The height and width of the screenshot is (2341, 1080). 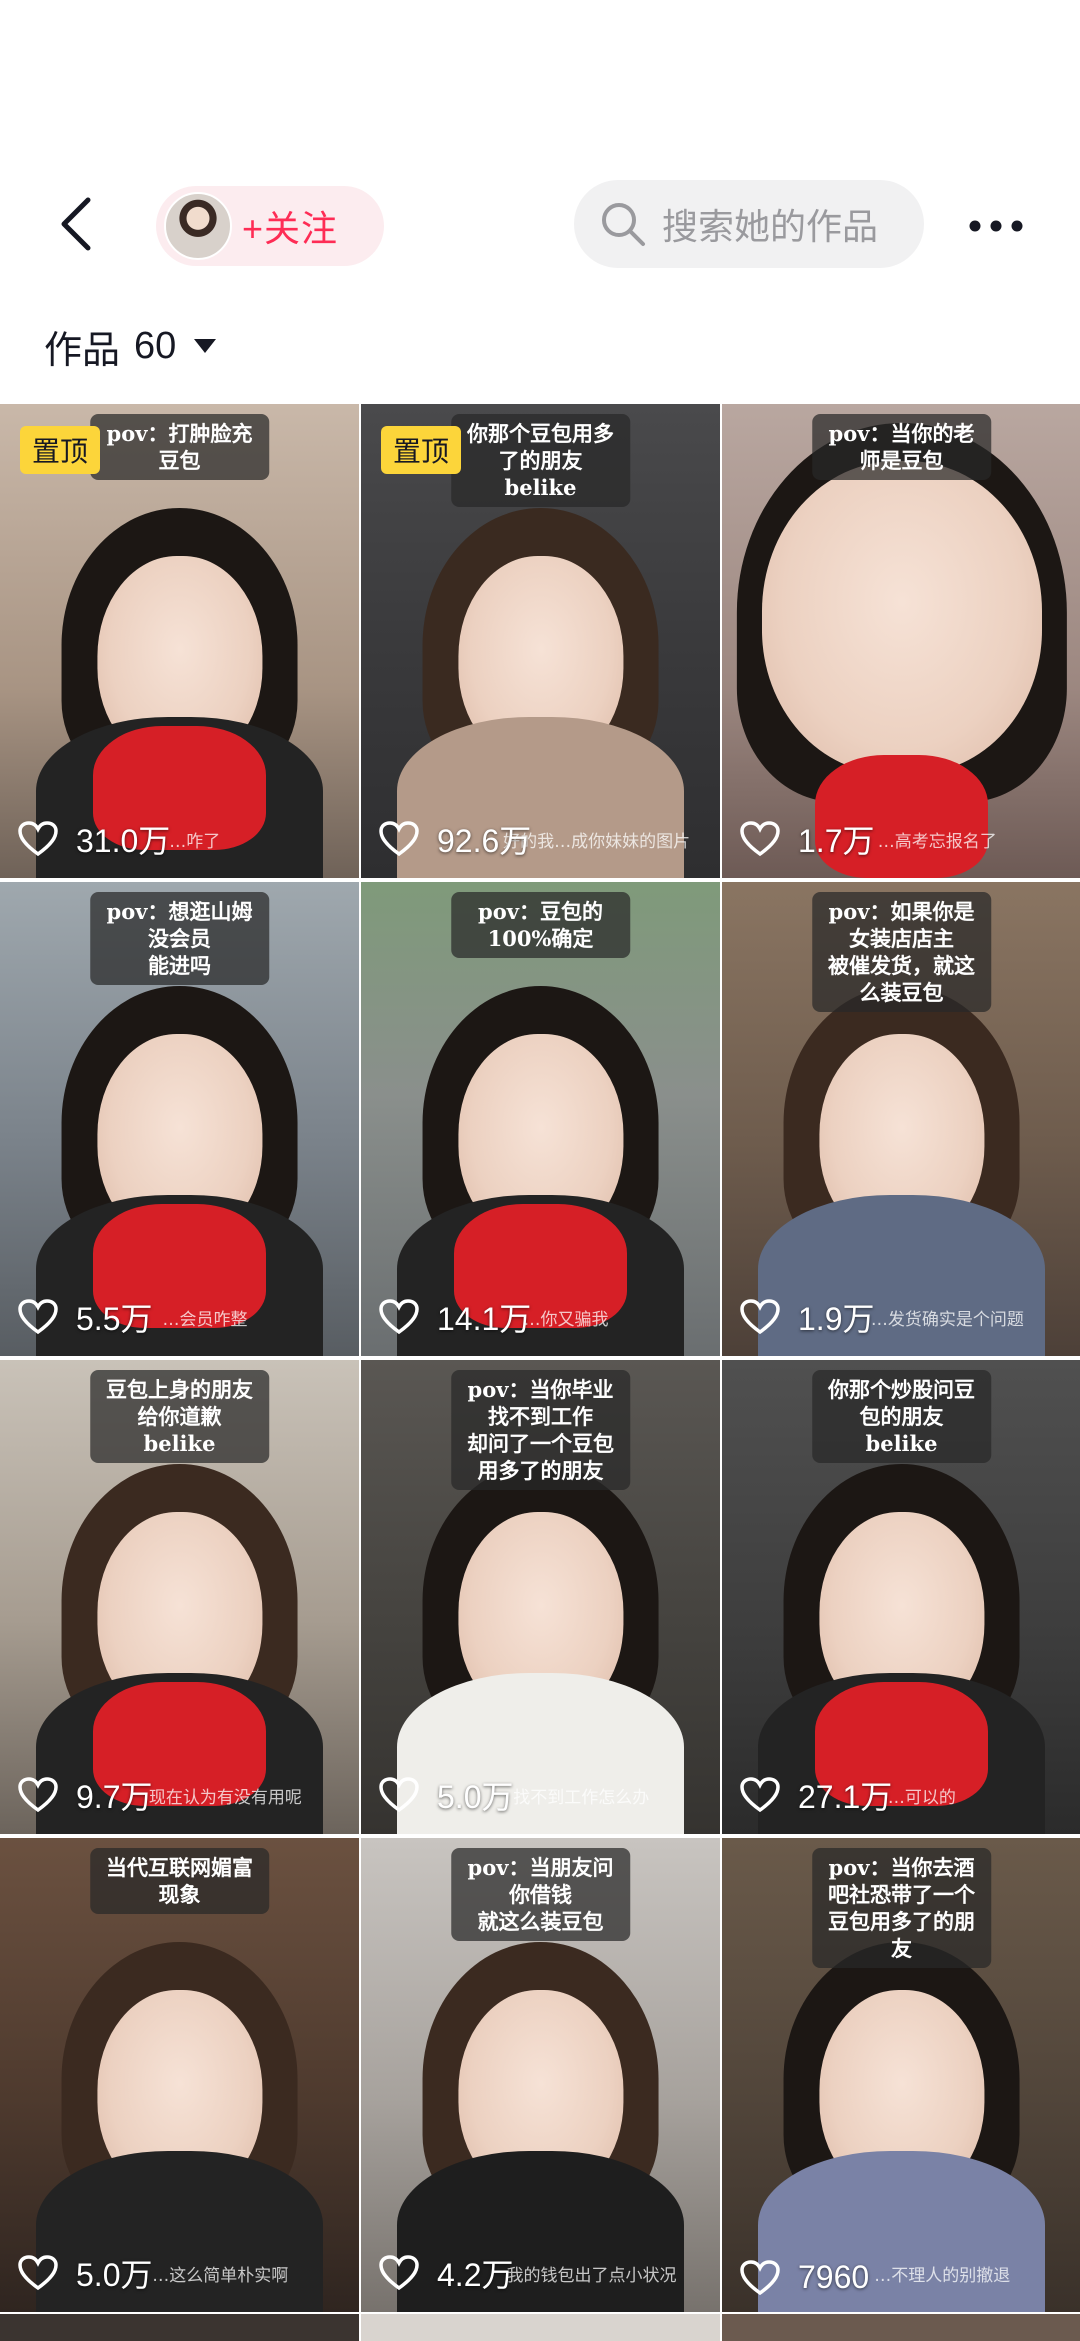 I want to click on like-count: 4.2万, so click(x=446, y=2273).